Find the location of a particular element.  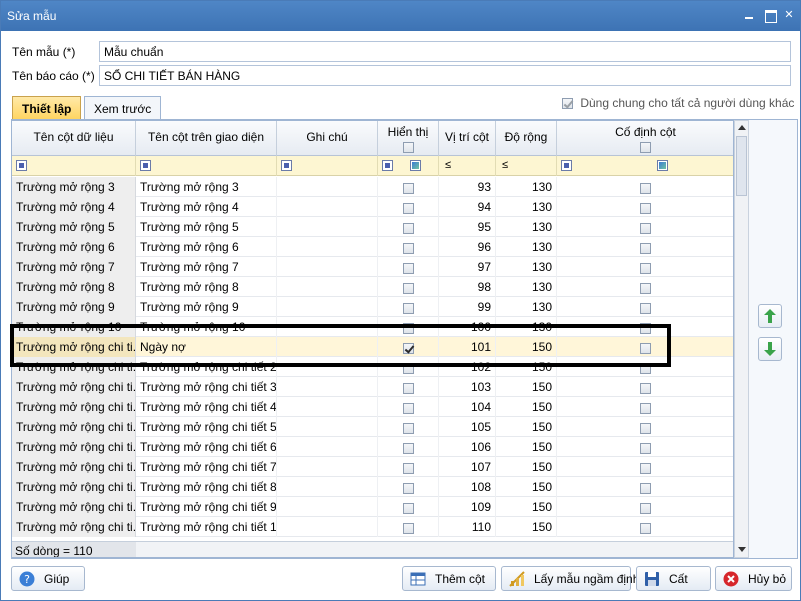

scroll-down-icon is located at coordinates (742, 549).